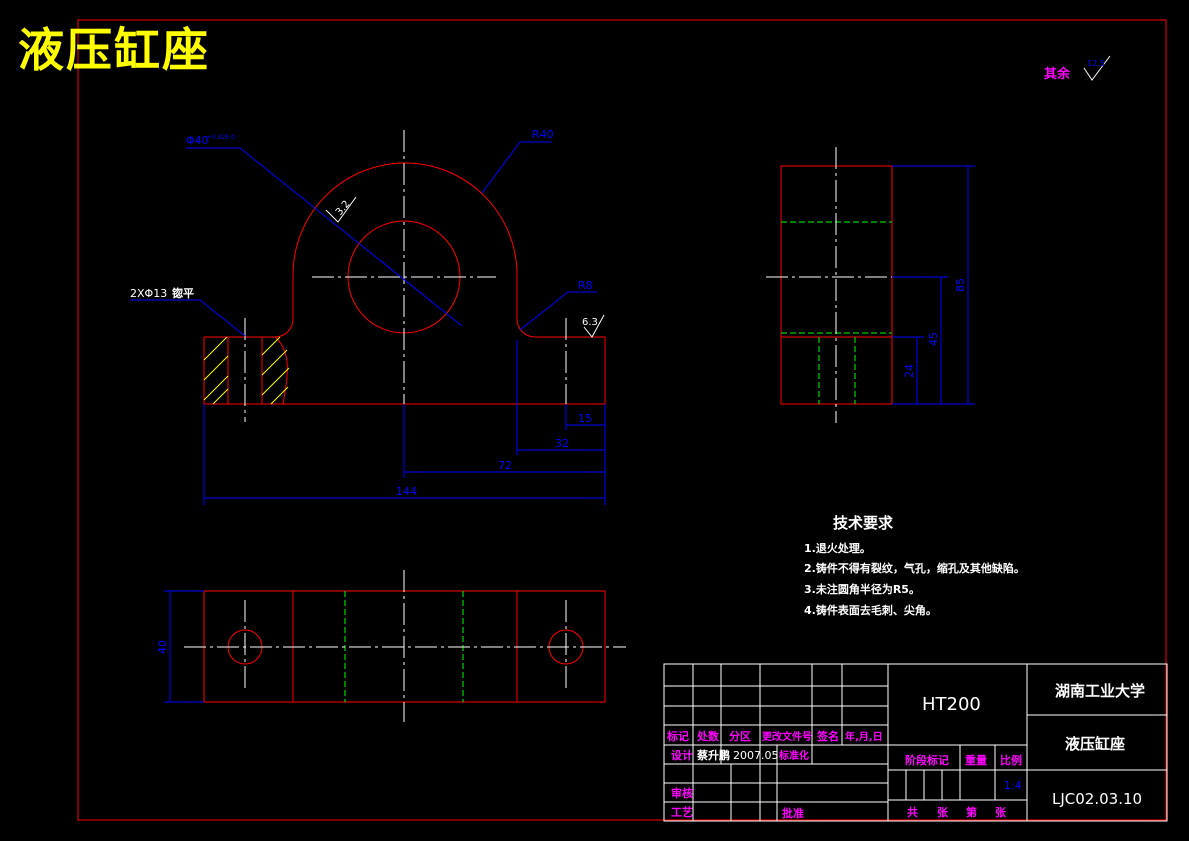  I want to click on dim-outer-radius: R40, so click(543, 134).